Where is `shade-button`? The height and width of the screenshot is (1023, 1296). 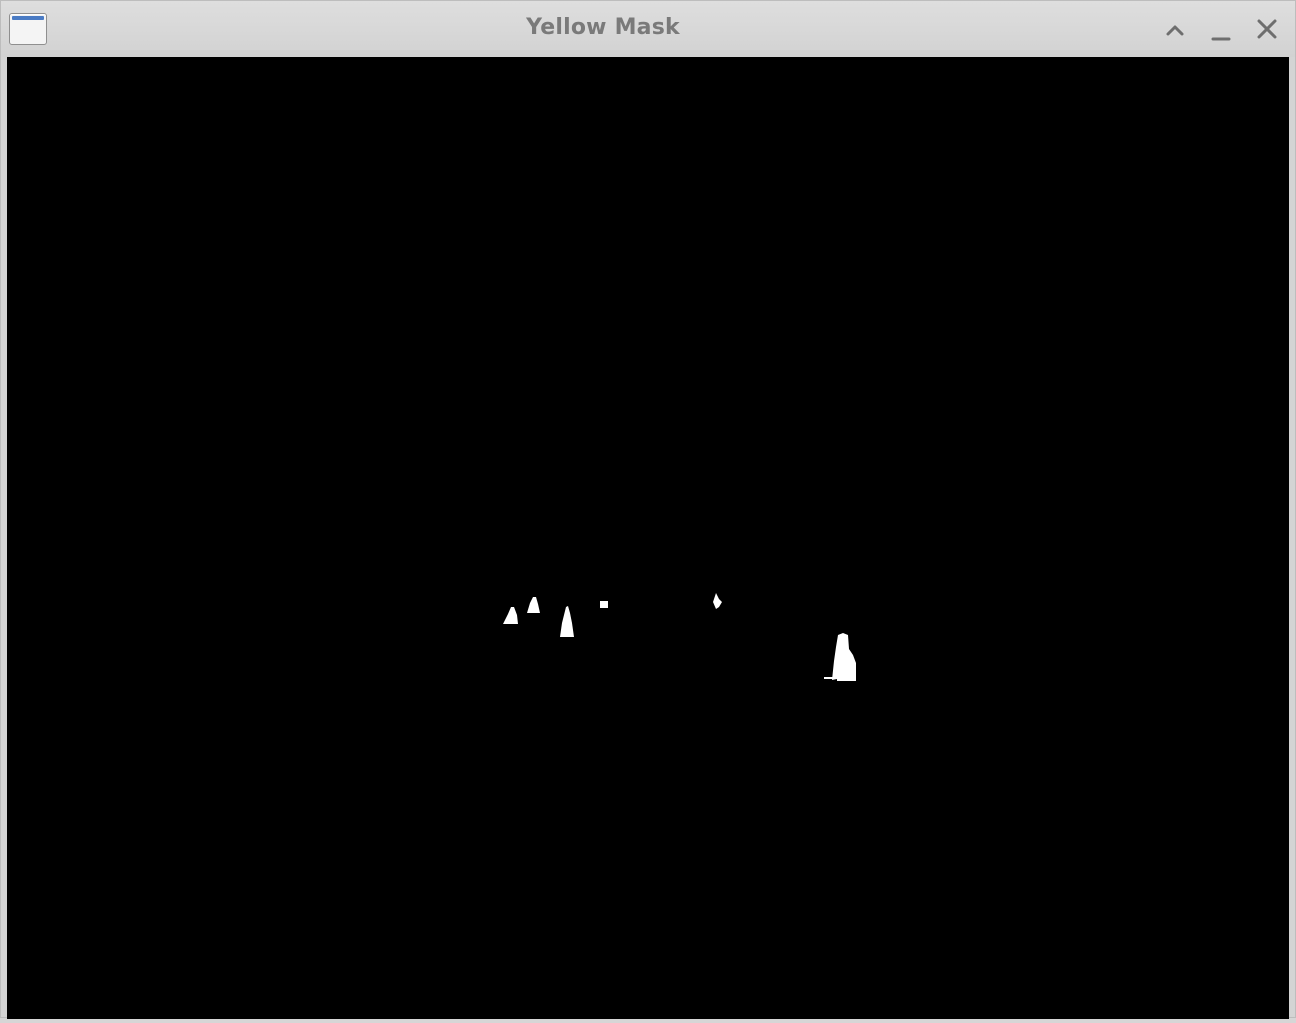 shade-button is located at coordinates (1175, 29).